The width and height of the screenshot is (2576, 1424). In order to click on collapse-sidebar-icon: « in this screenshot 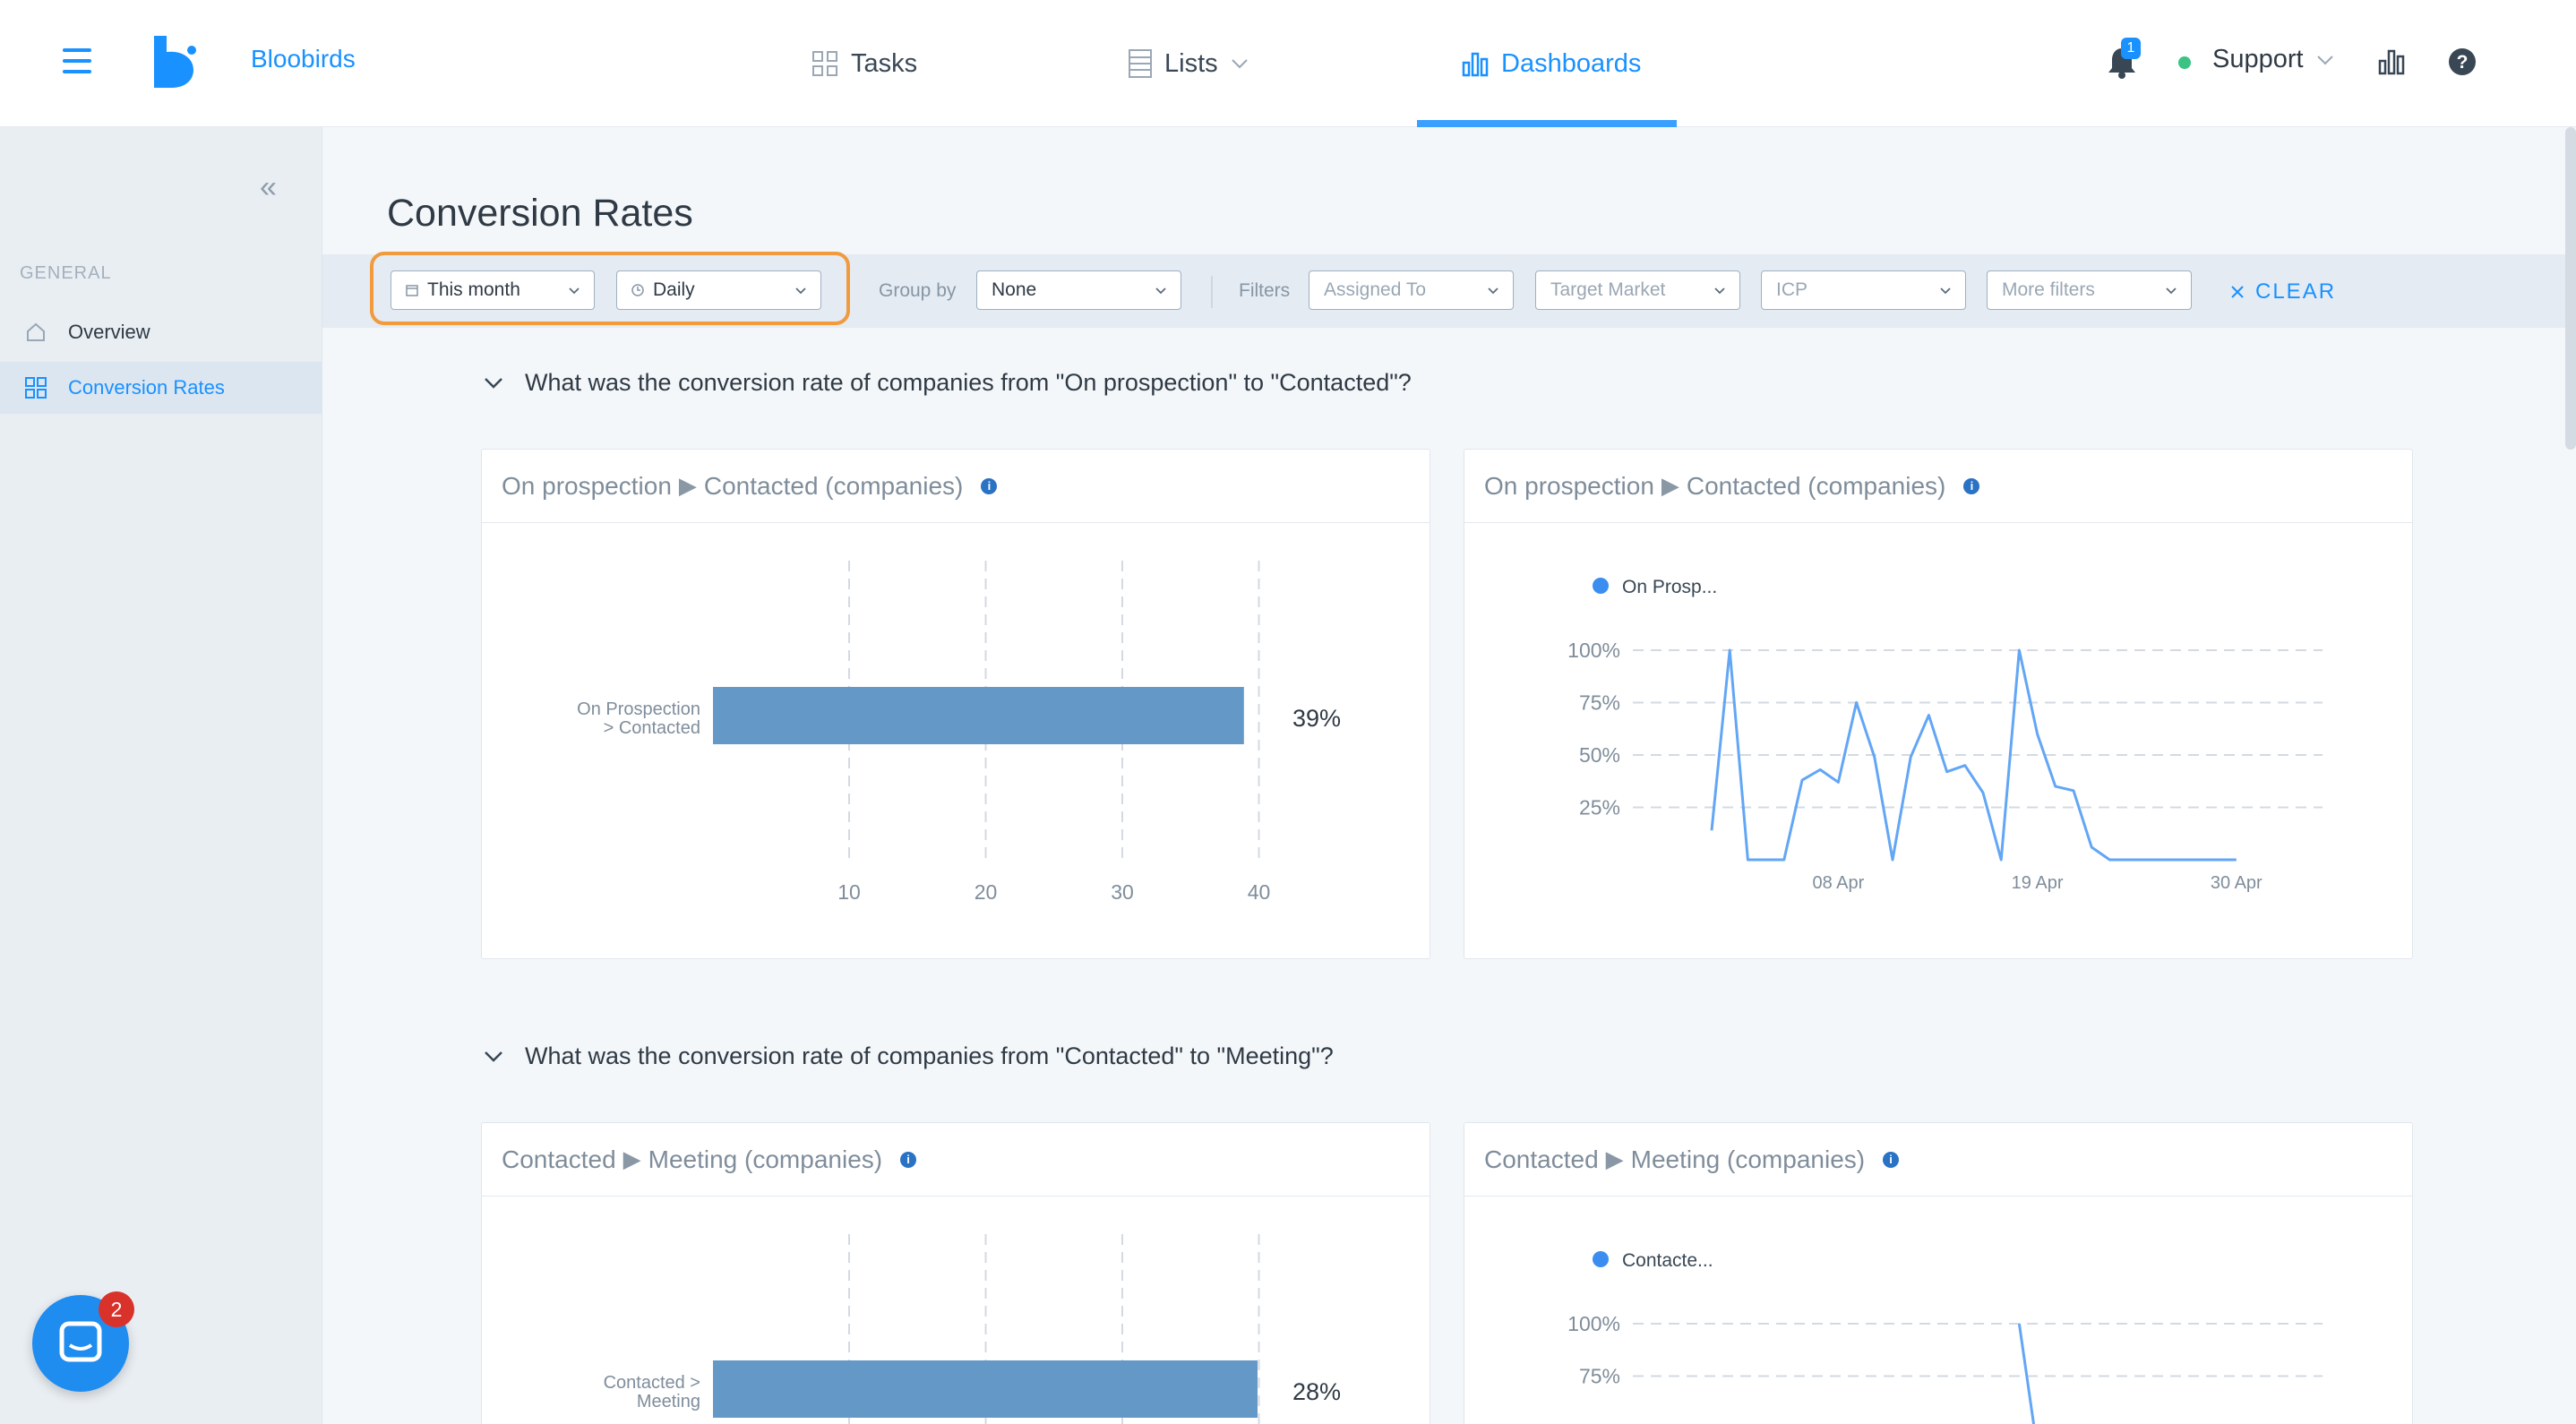, I will do `click(268, 187)`.